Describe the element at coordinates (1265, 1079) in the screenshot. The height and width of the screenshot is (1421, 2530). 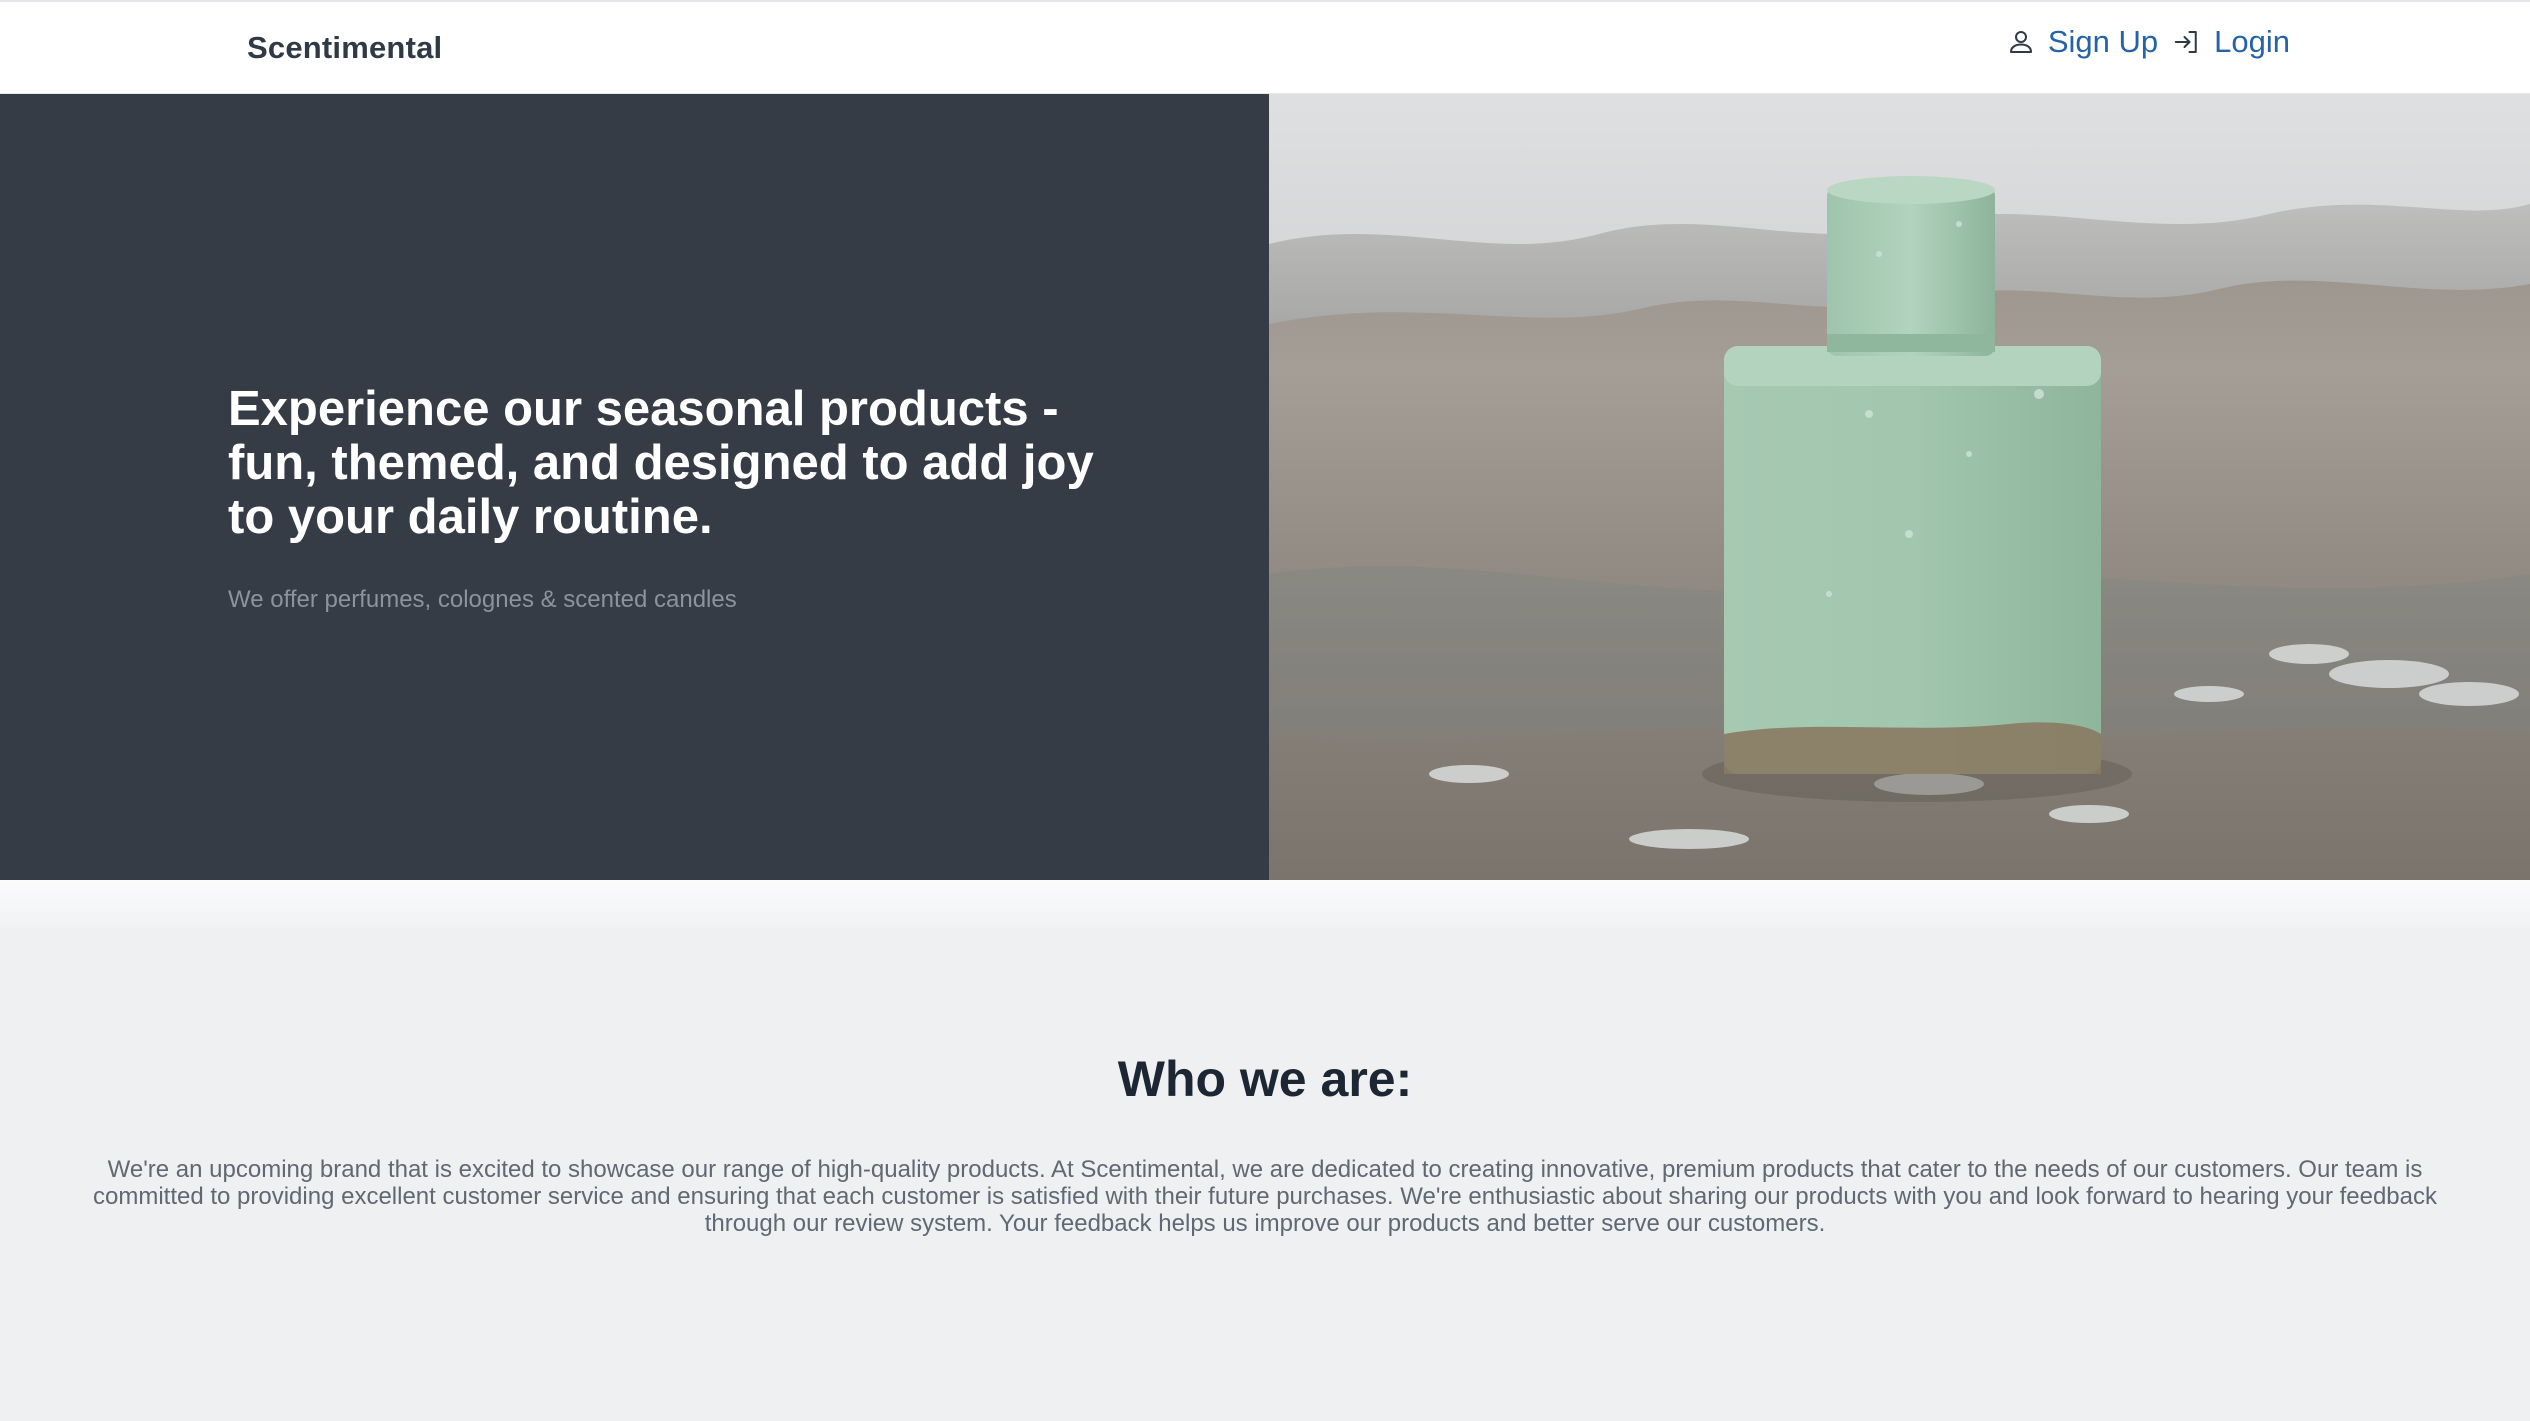
I see `about-title: Who we are:` at that location.